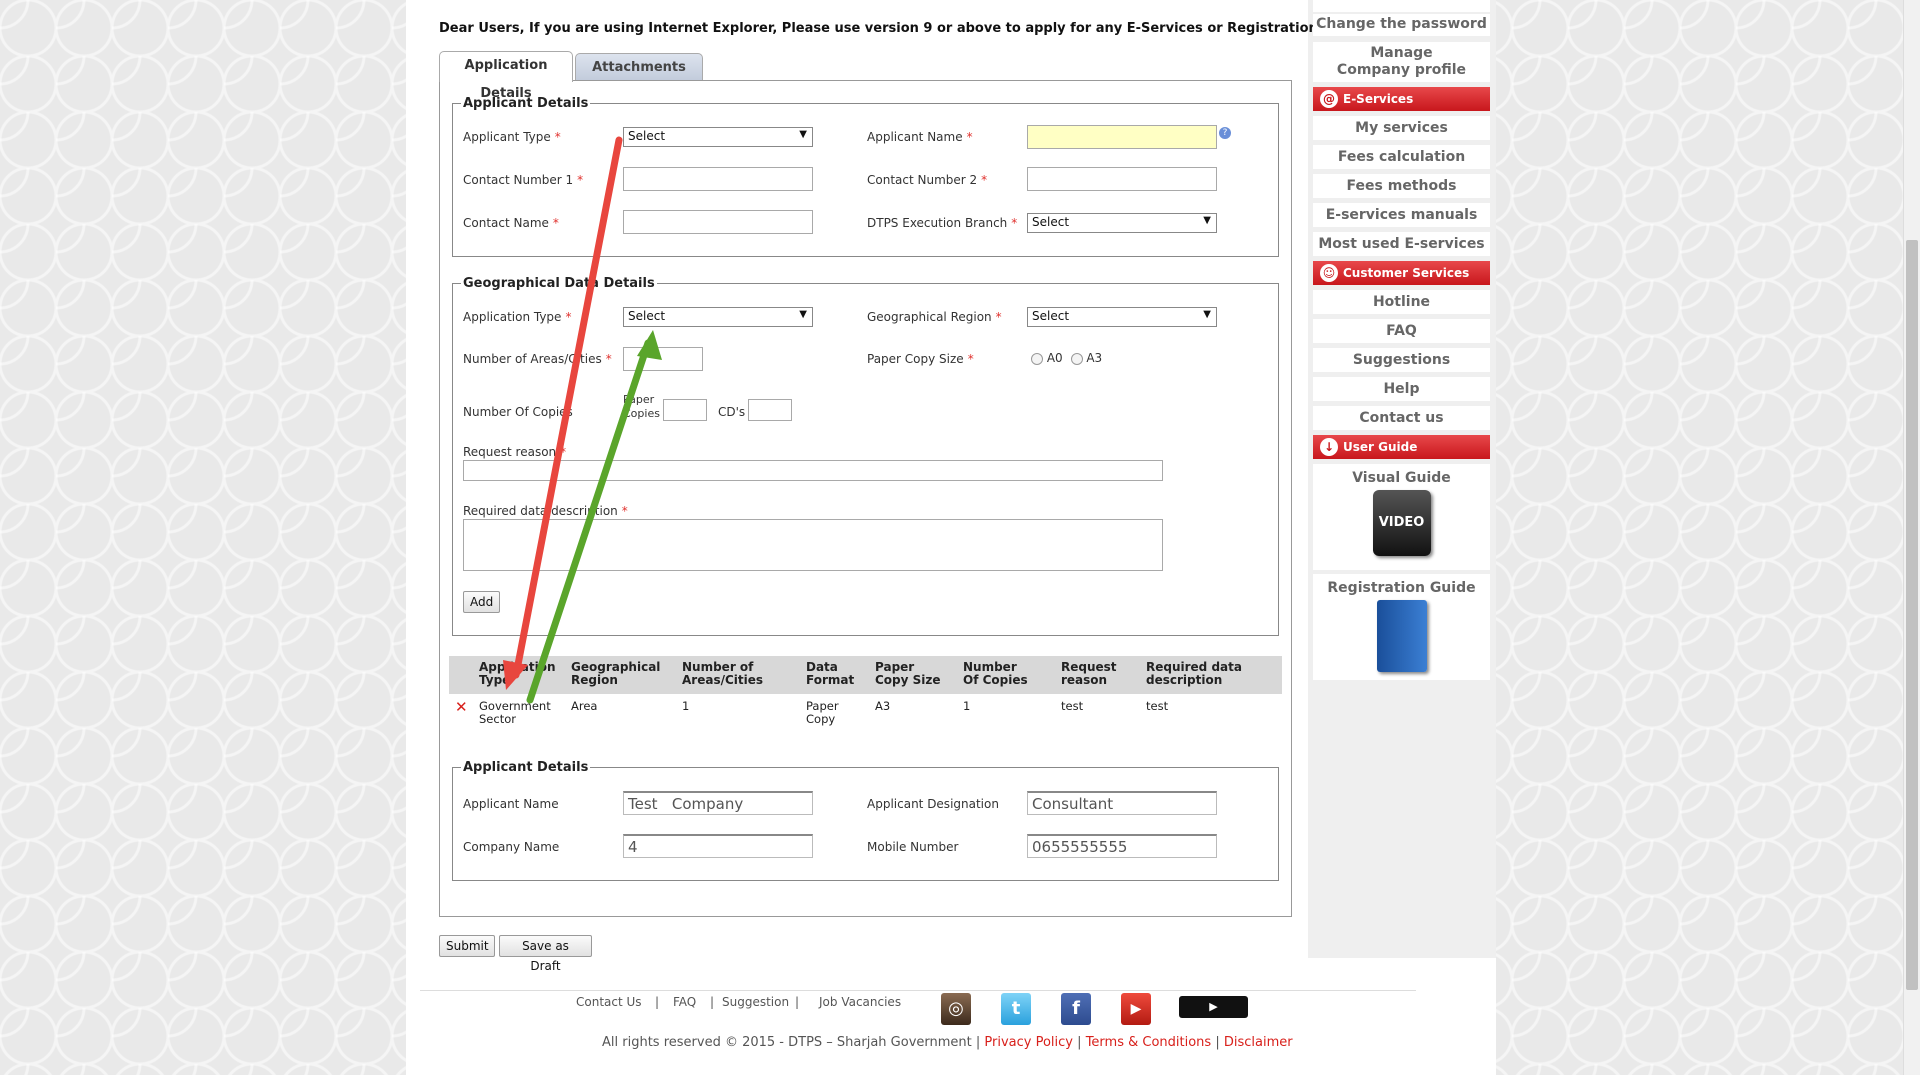 The width and height of the screenshot is (1920, 1075). I want to click on footer-link-faq: FAQ, so click(684, 1002).